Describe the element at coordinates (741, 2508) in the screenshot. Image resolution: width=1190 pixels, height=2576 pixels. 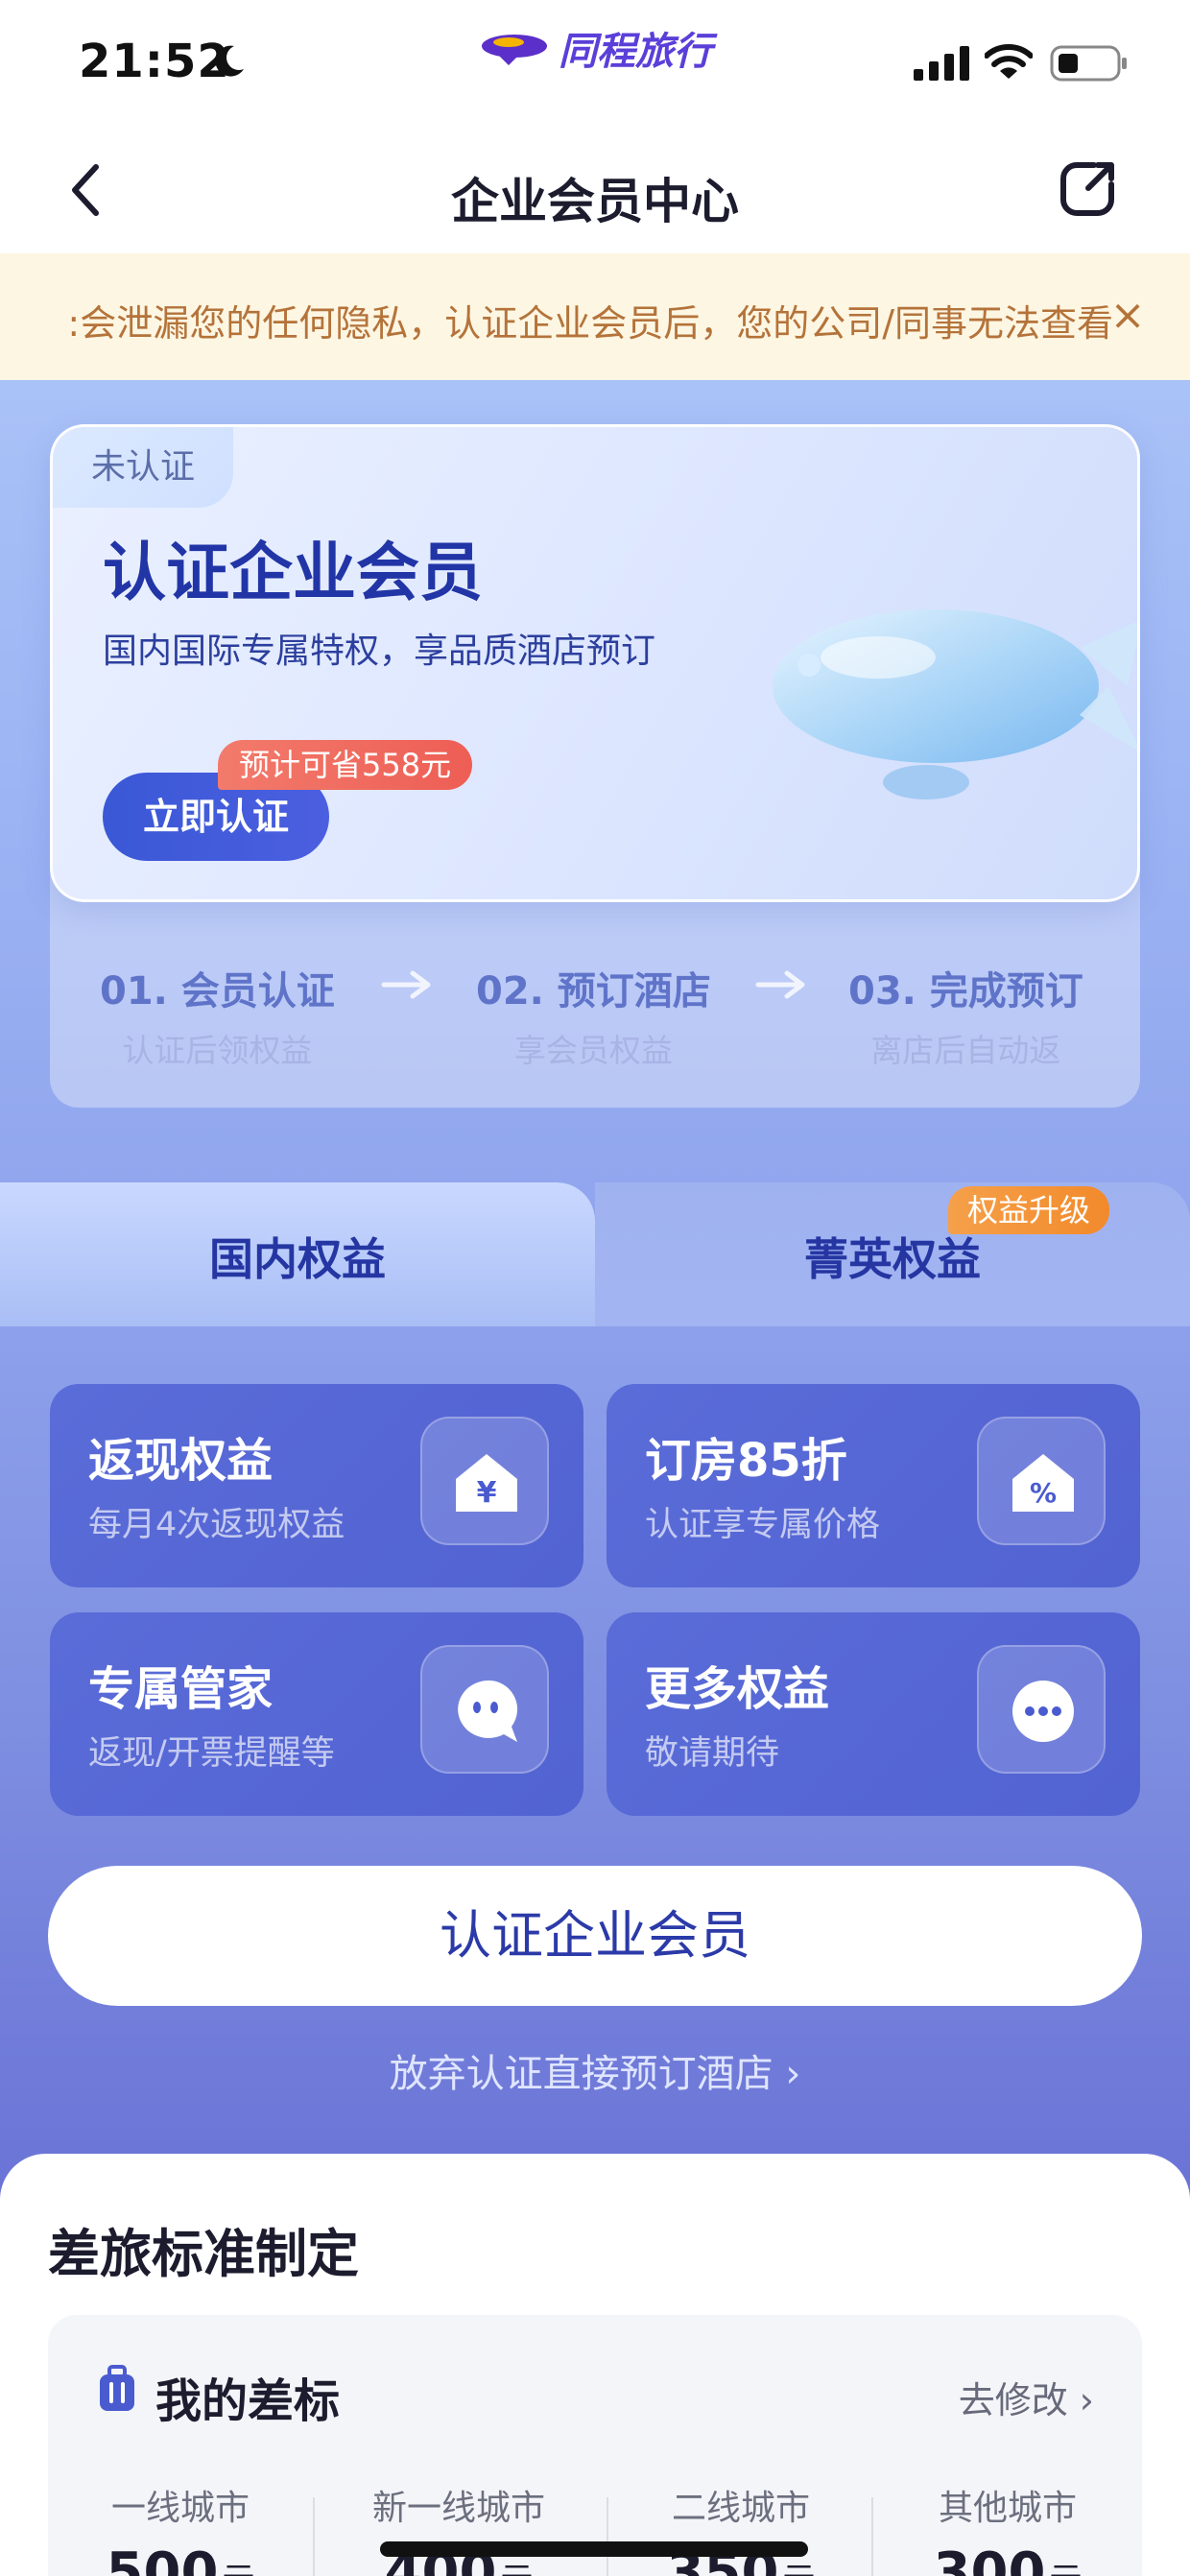
I see `city-name: 二线城市` at that location.